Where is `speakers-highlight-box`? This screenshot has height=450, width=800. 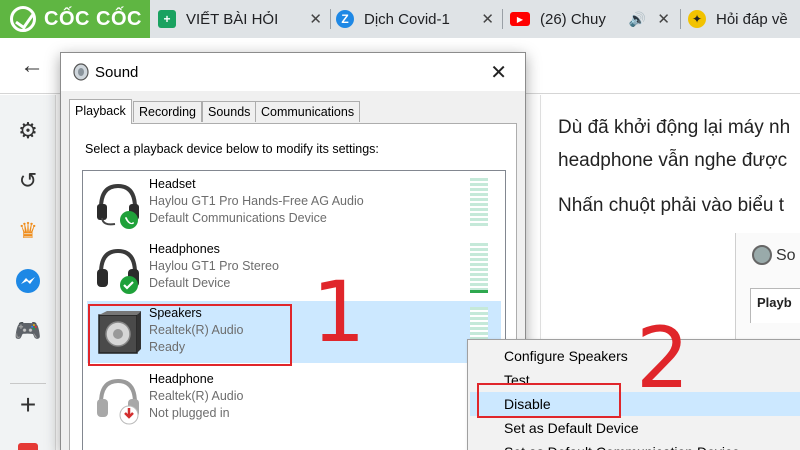
speakers-highlight-box is located at coordinates (190, 335).